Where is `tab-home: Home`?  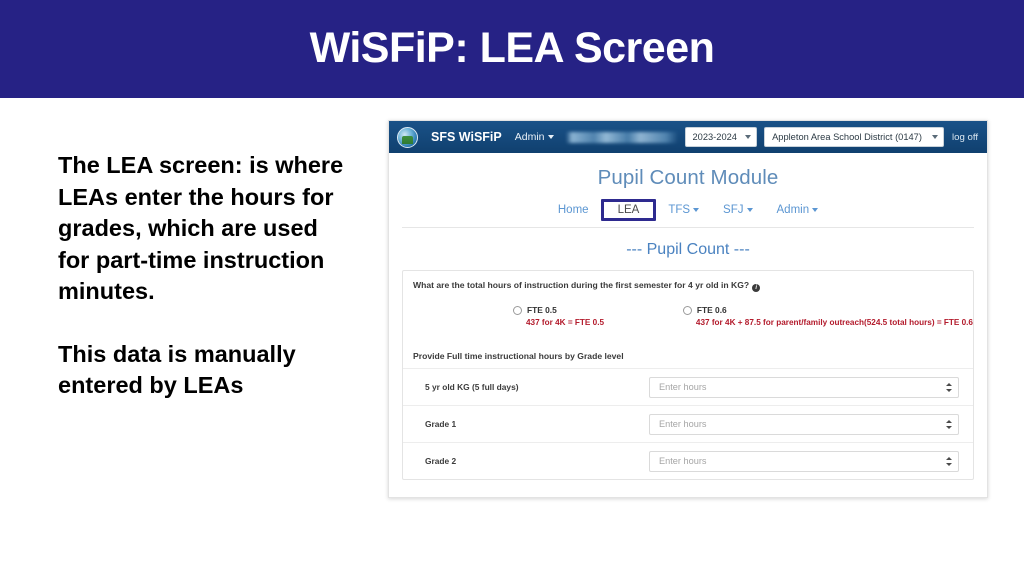
tab-home: Home is located at coordinates (573, 210).